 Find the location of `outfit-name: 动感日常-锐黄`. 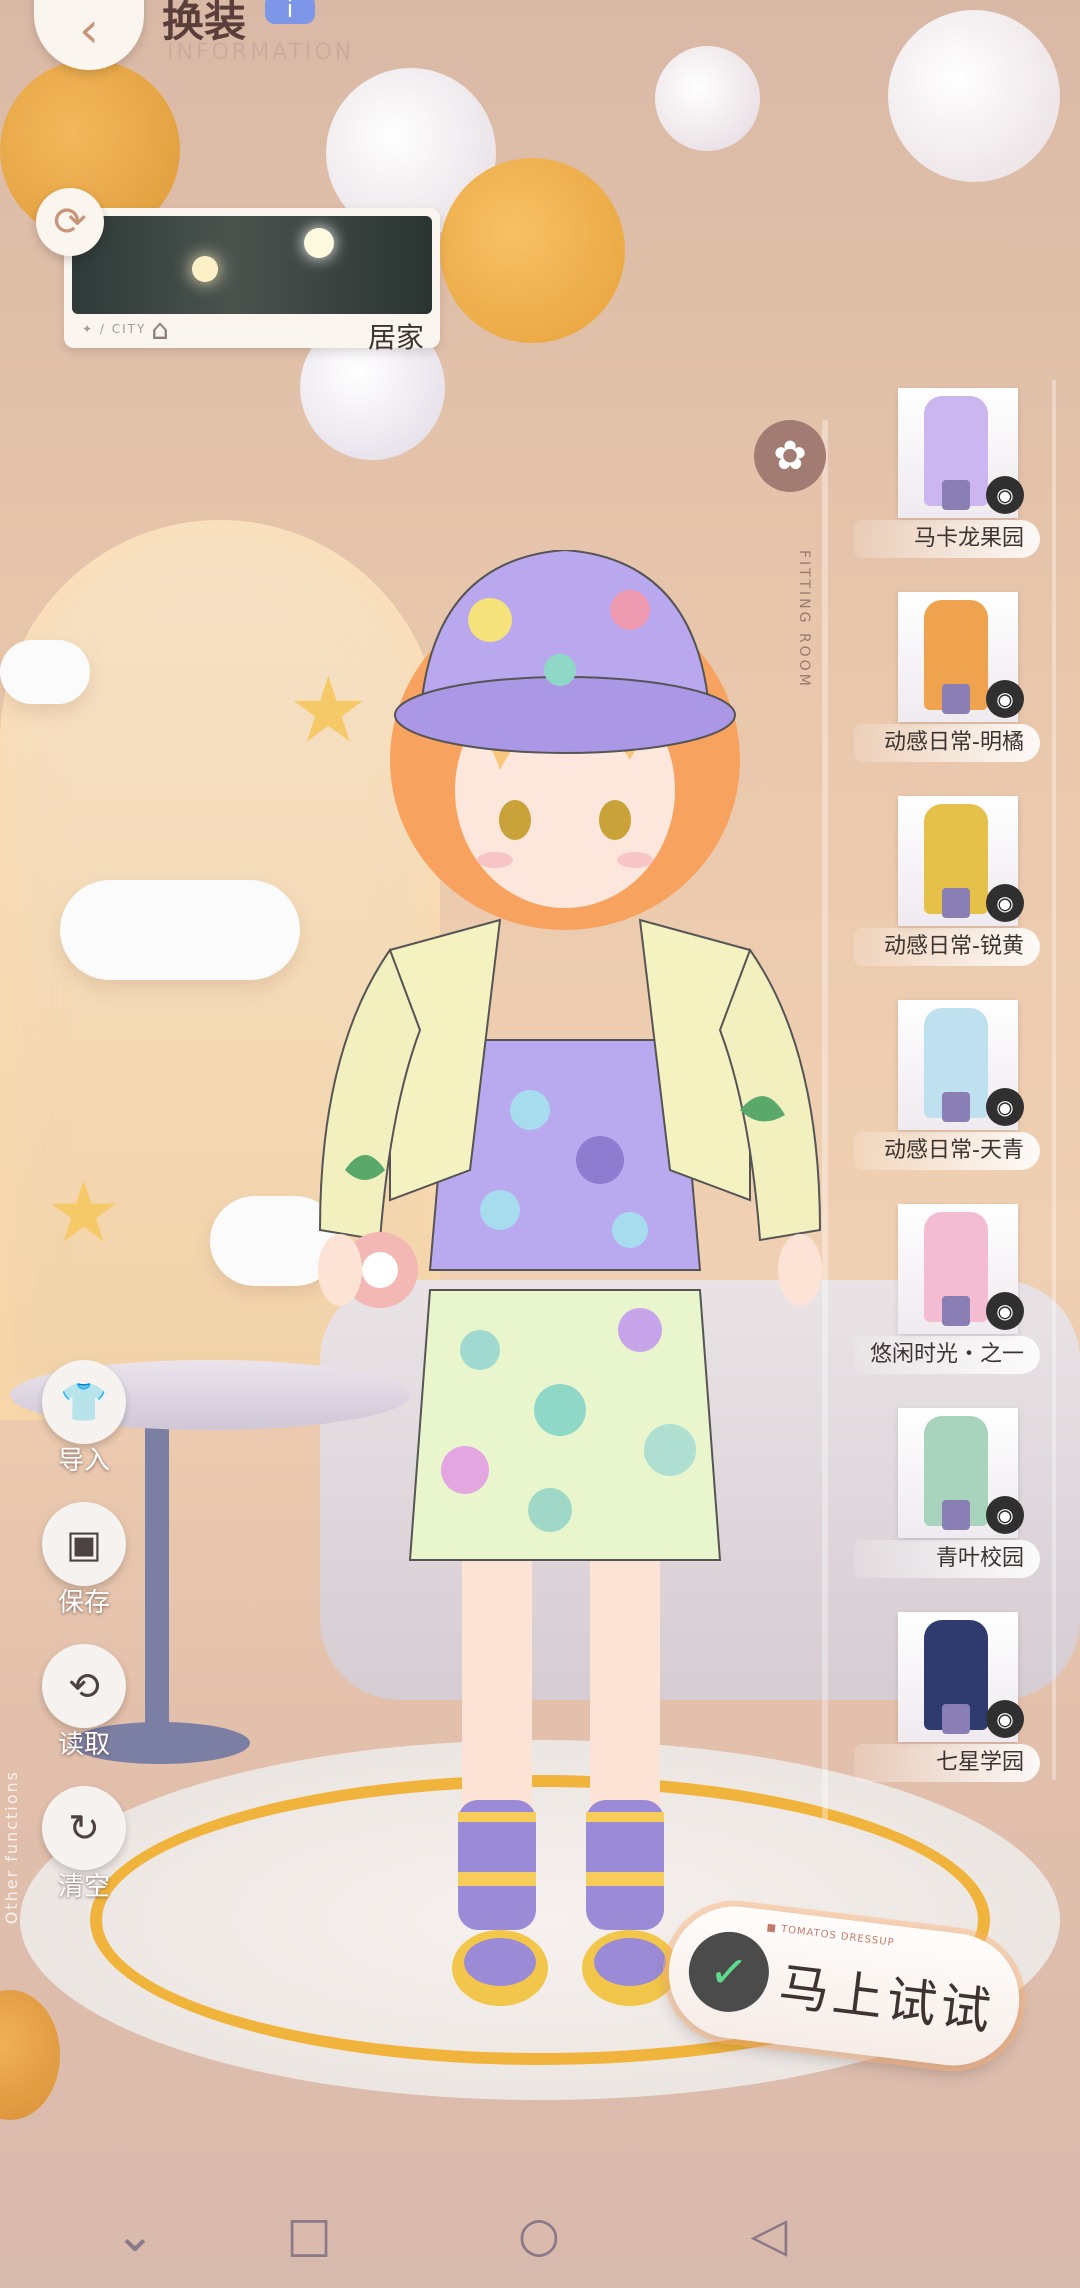

outfit-name: 动感日常-锐黄 is located at coordinates (947, 947).